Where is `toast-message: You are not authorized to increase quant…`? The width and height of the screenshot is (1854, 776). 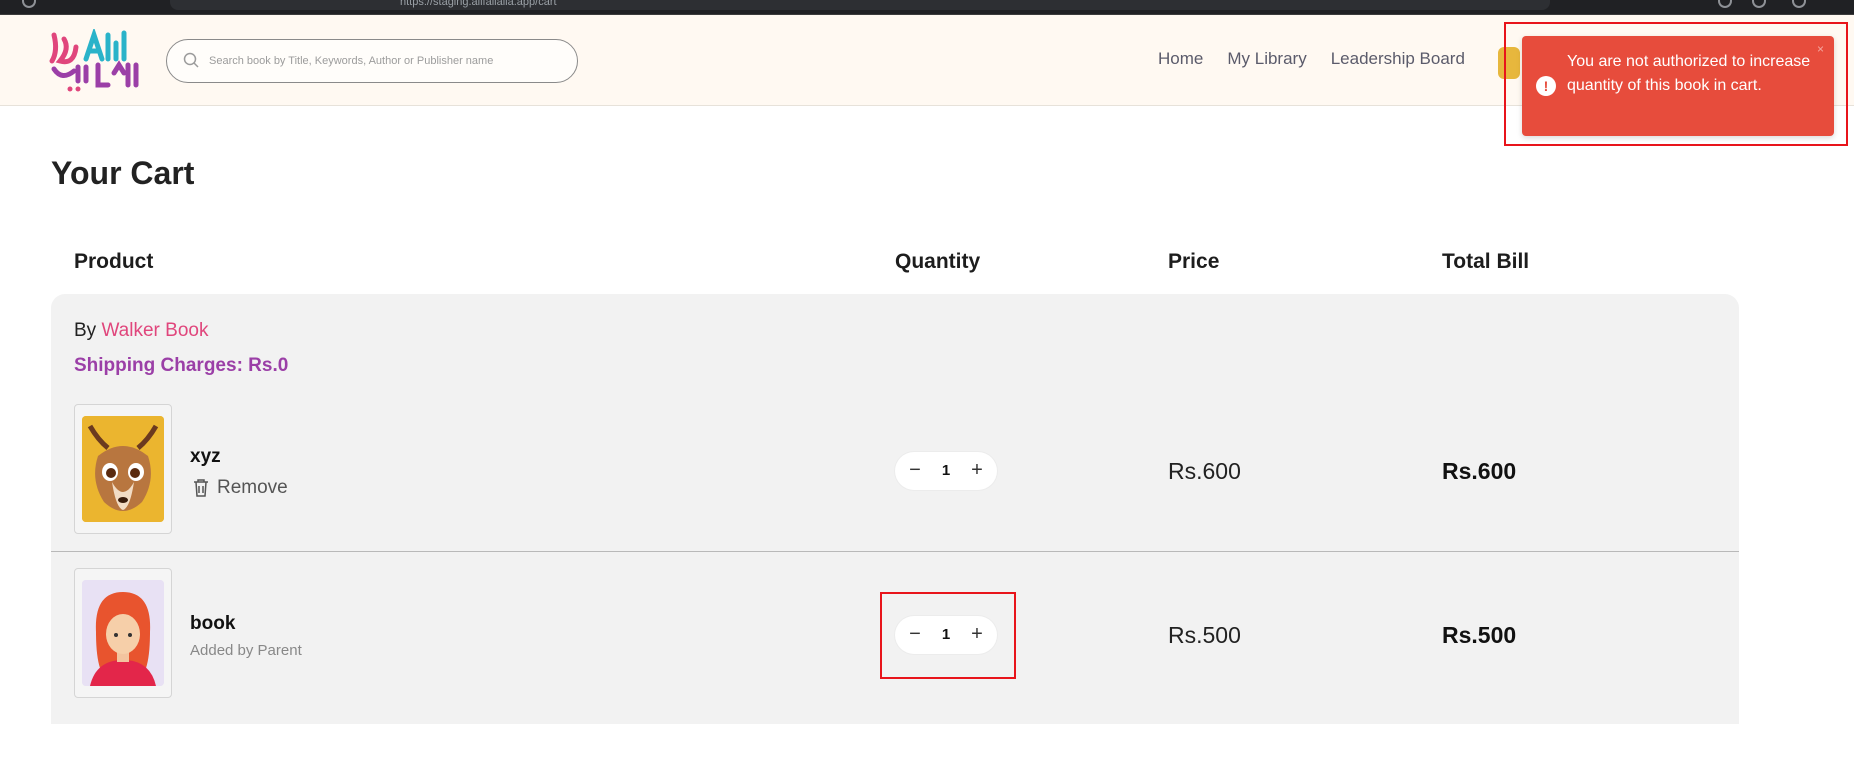 toast-message: You are not authorized to increase quant… is located at coordinates (1689, 73).